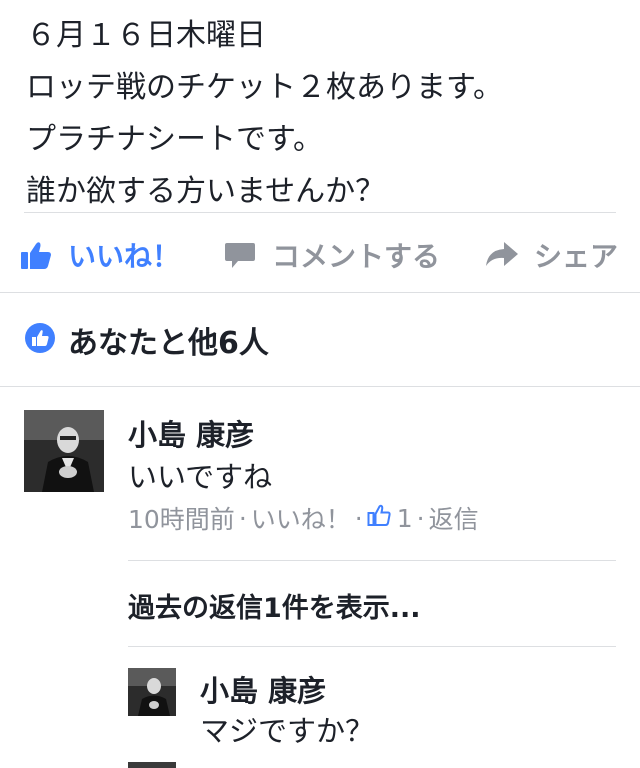 This screenshot has width=640, height=768. I want to click on like-button: いいね！, so click(100, 255).